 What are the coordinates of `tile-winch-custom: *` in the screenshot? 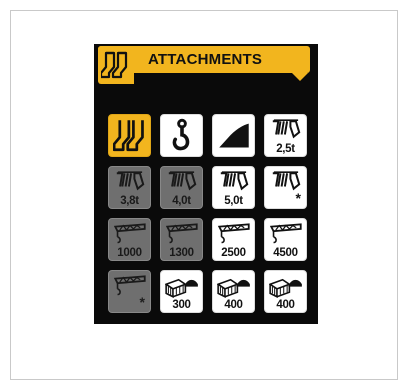 It's located at (285, 187).